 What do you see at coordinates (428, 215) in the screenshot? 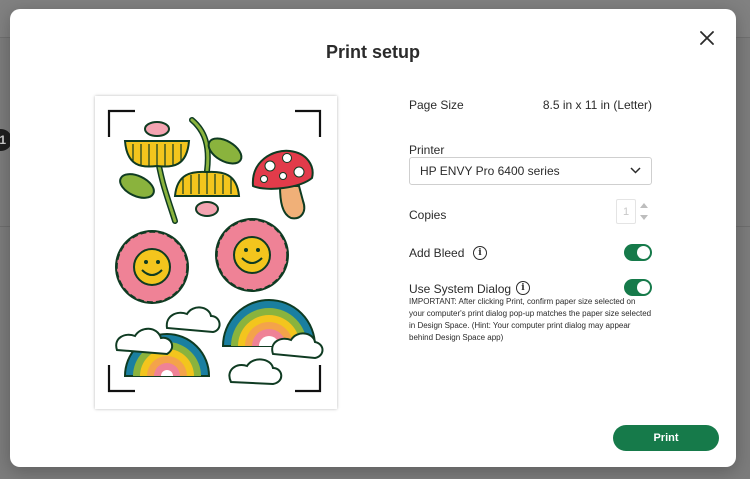
I see `copies-label: Copies` at bounding box center [428, 215].